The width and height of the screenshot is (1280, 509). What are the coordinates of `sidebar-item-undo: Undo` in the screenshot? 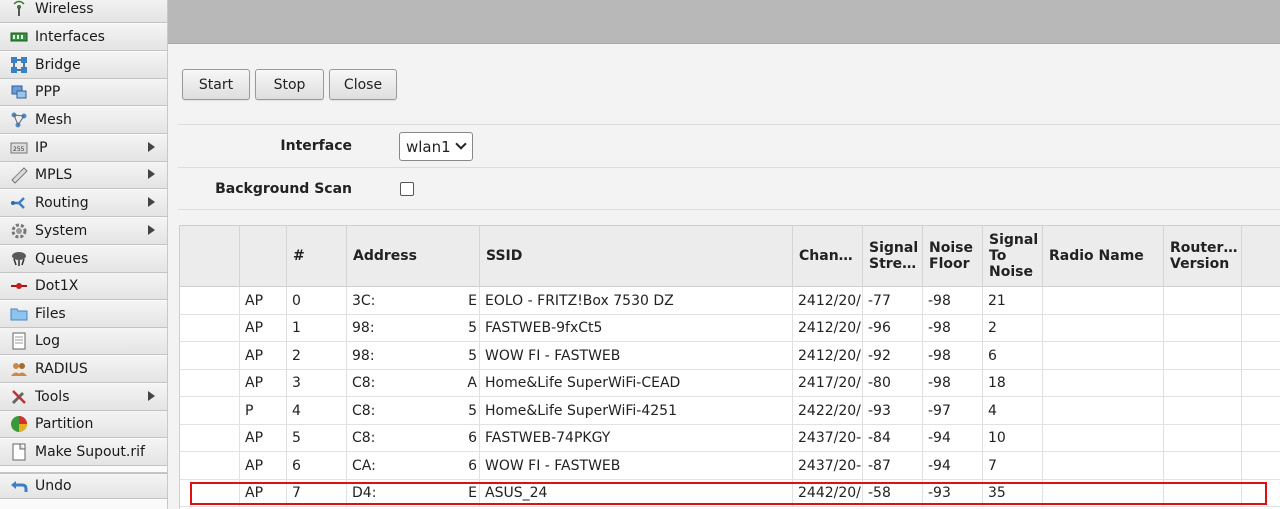 It's located at (83, 485).